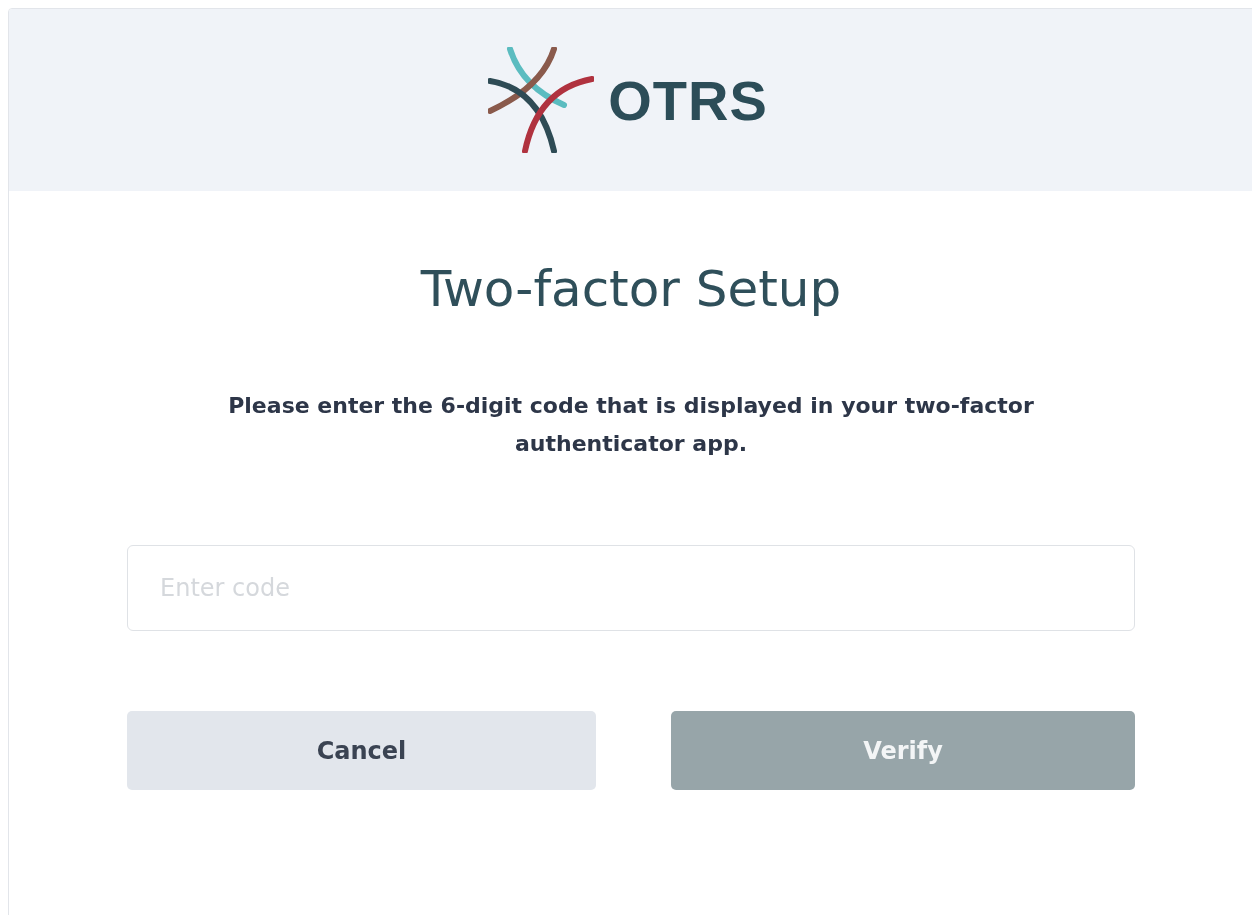 The width and height of the screenshot is (1252, 915). I want to click on logo-text: OTRS, so click(688, 100).